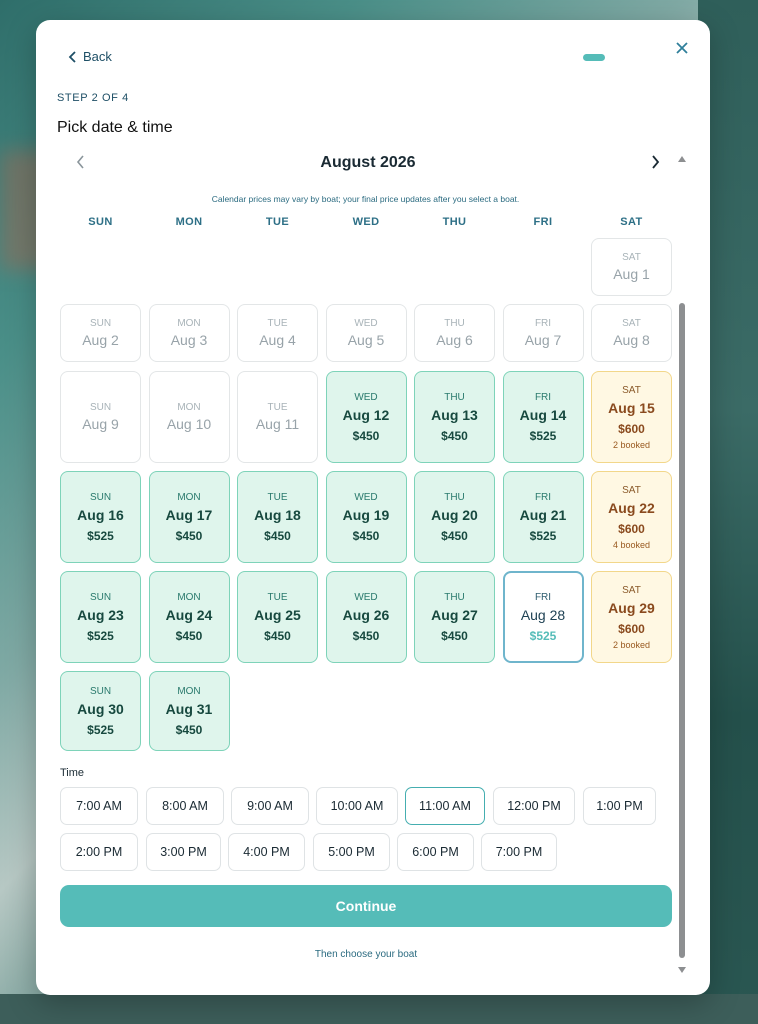 The height and width of the screenshot is (1024, 758). What do you see at coordinates (631, 222) in the screenshot?
I see `weekday-sat: SAT` at bounding box center [631, 222].